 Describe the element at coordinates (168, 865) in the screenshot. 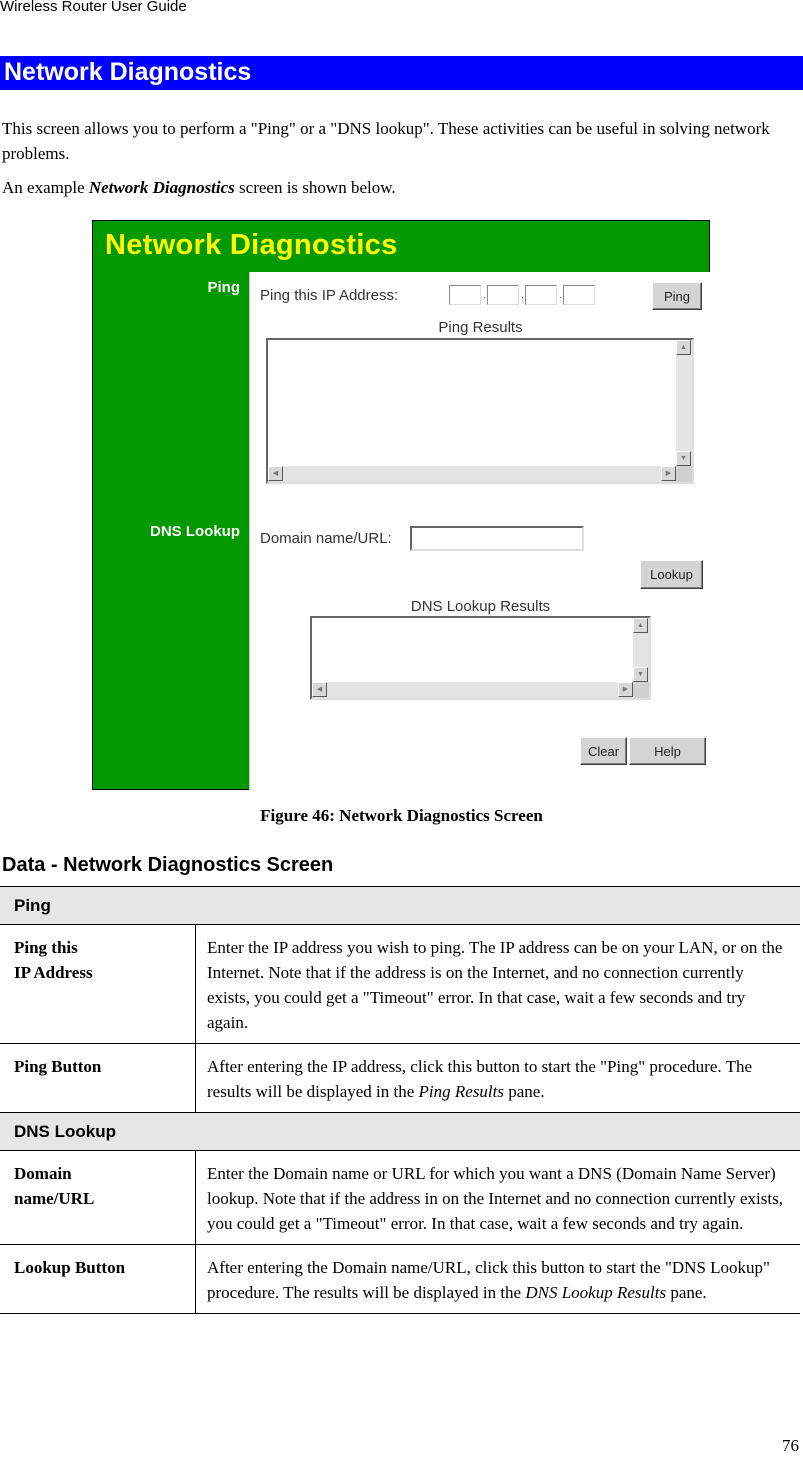

I see `data-heading: Data - Network Diagnostics Screen` at that location.